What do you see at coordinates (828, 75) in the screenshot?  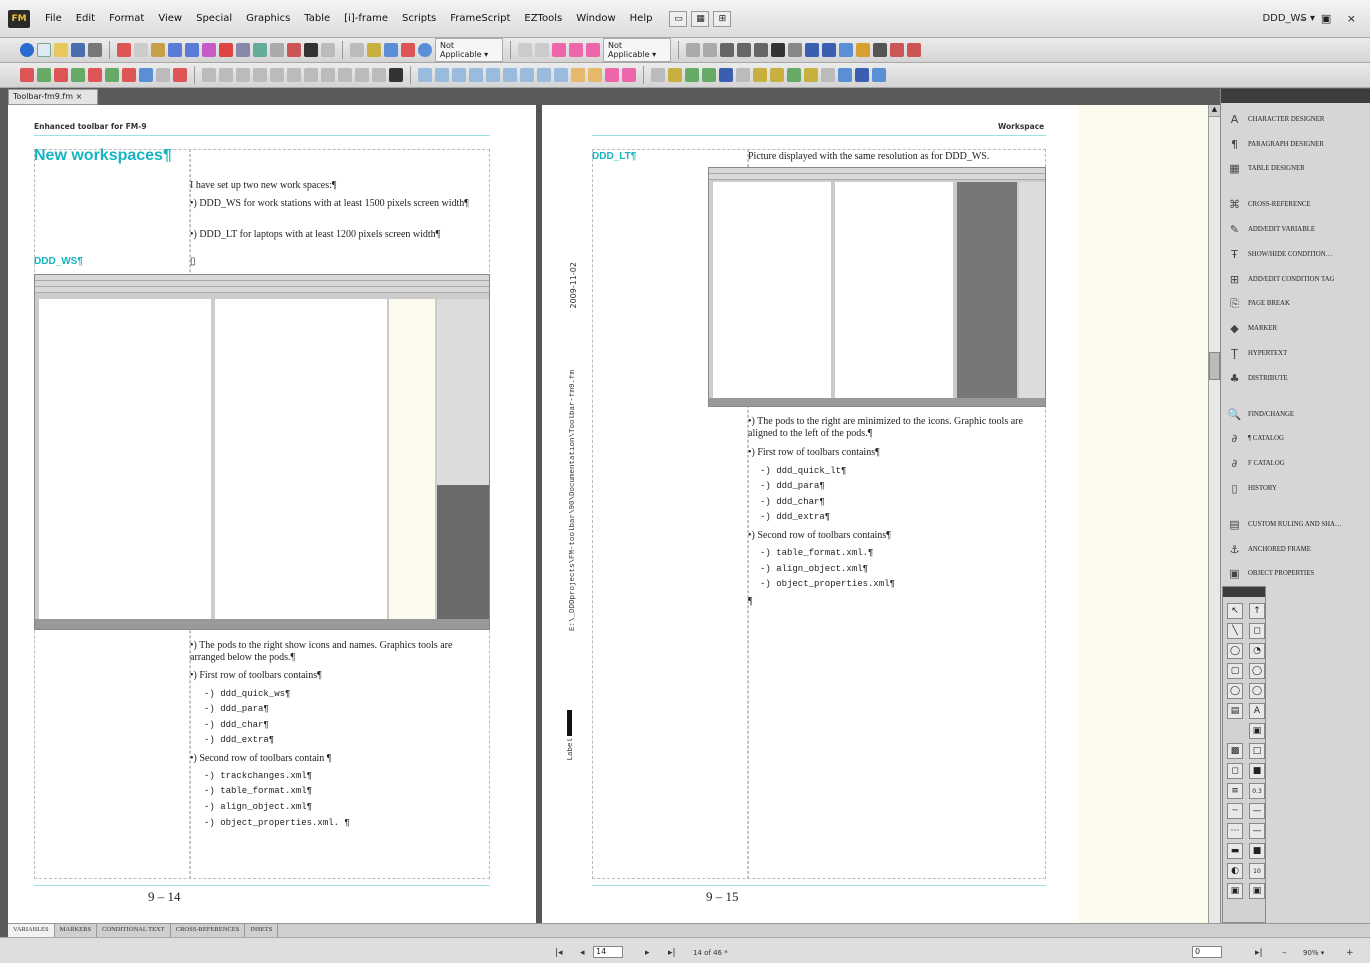 I see `obj-snap-icon` at bounding box center [828, 75].